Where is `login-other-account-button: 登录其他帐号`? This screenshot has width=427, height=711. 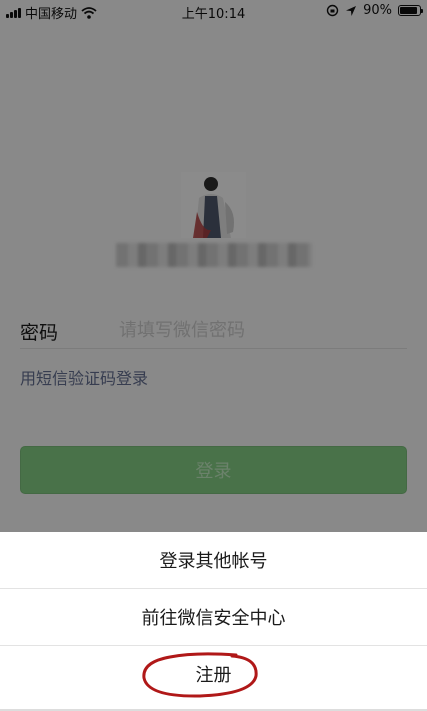 login-other-account-button: 登录其他帐号 is located at coordinates (213, 560).